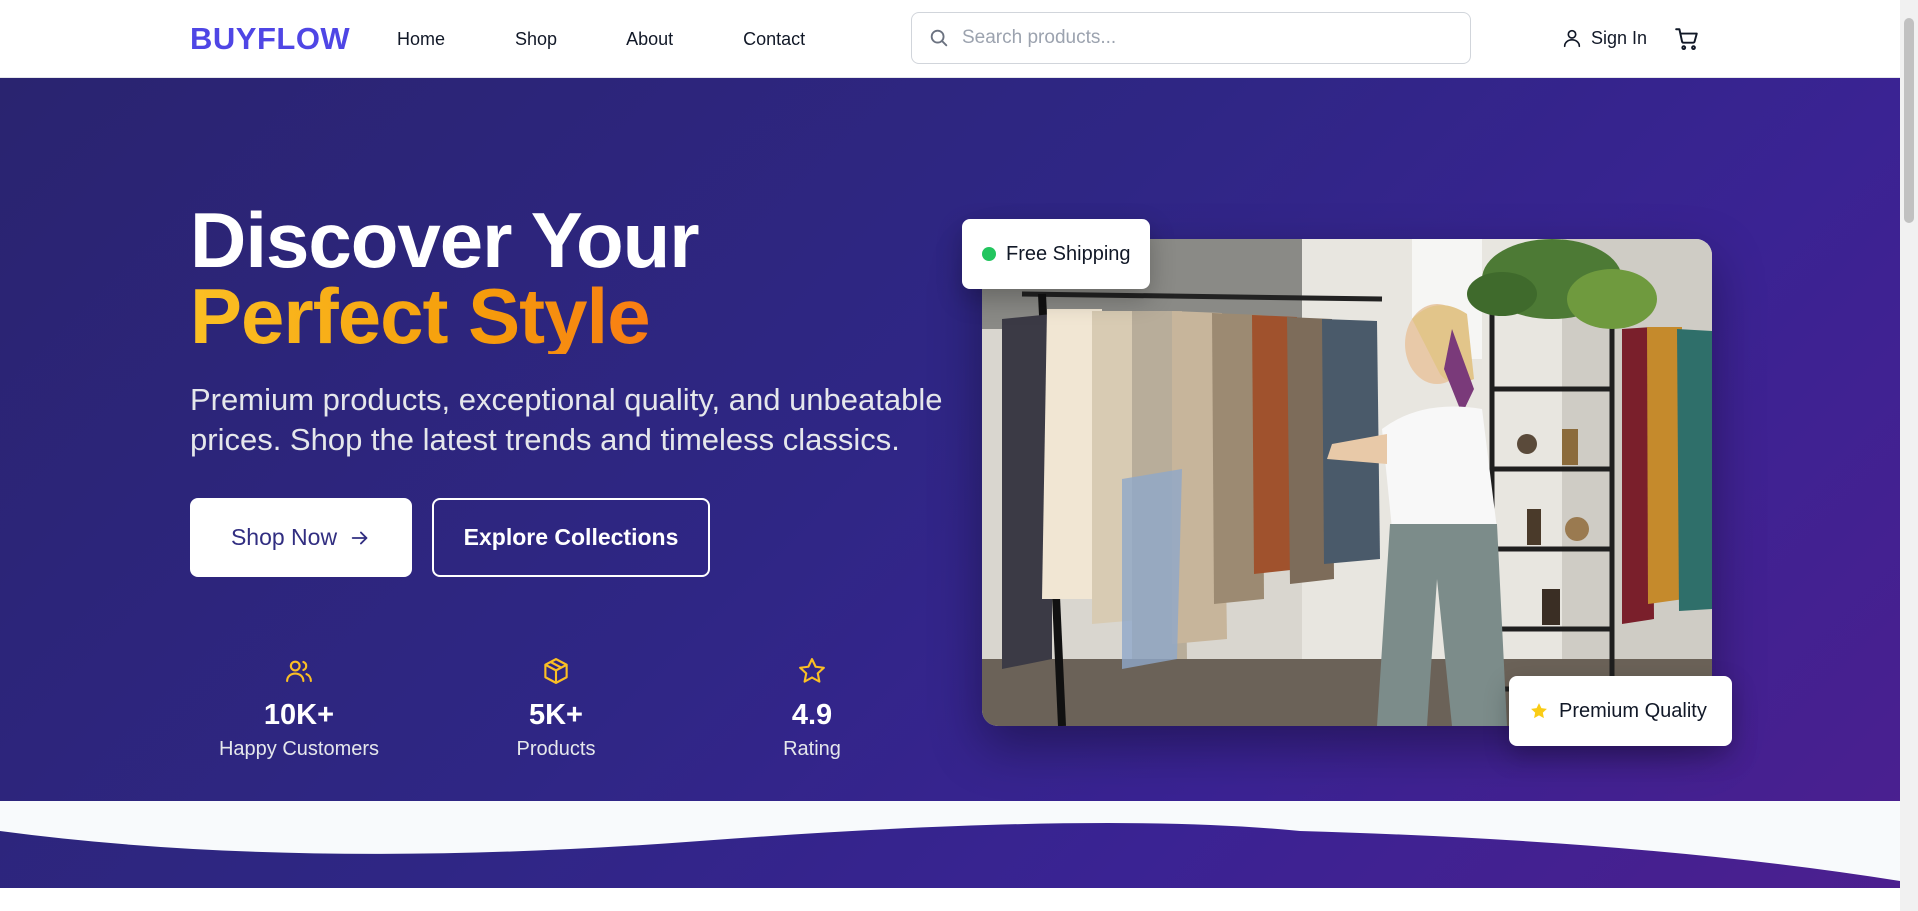  Describe the element at coordinates (299, 715) in the screenshot. I see `stat-value: 10K+` at that location.